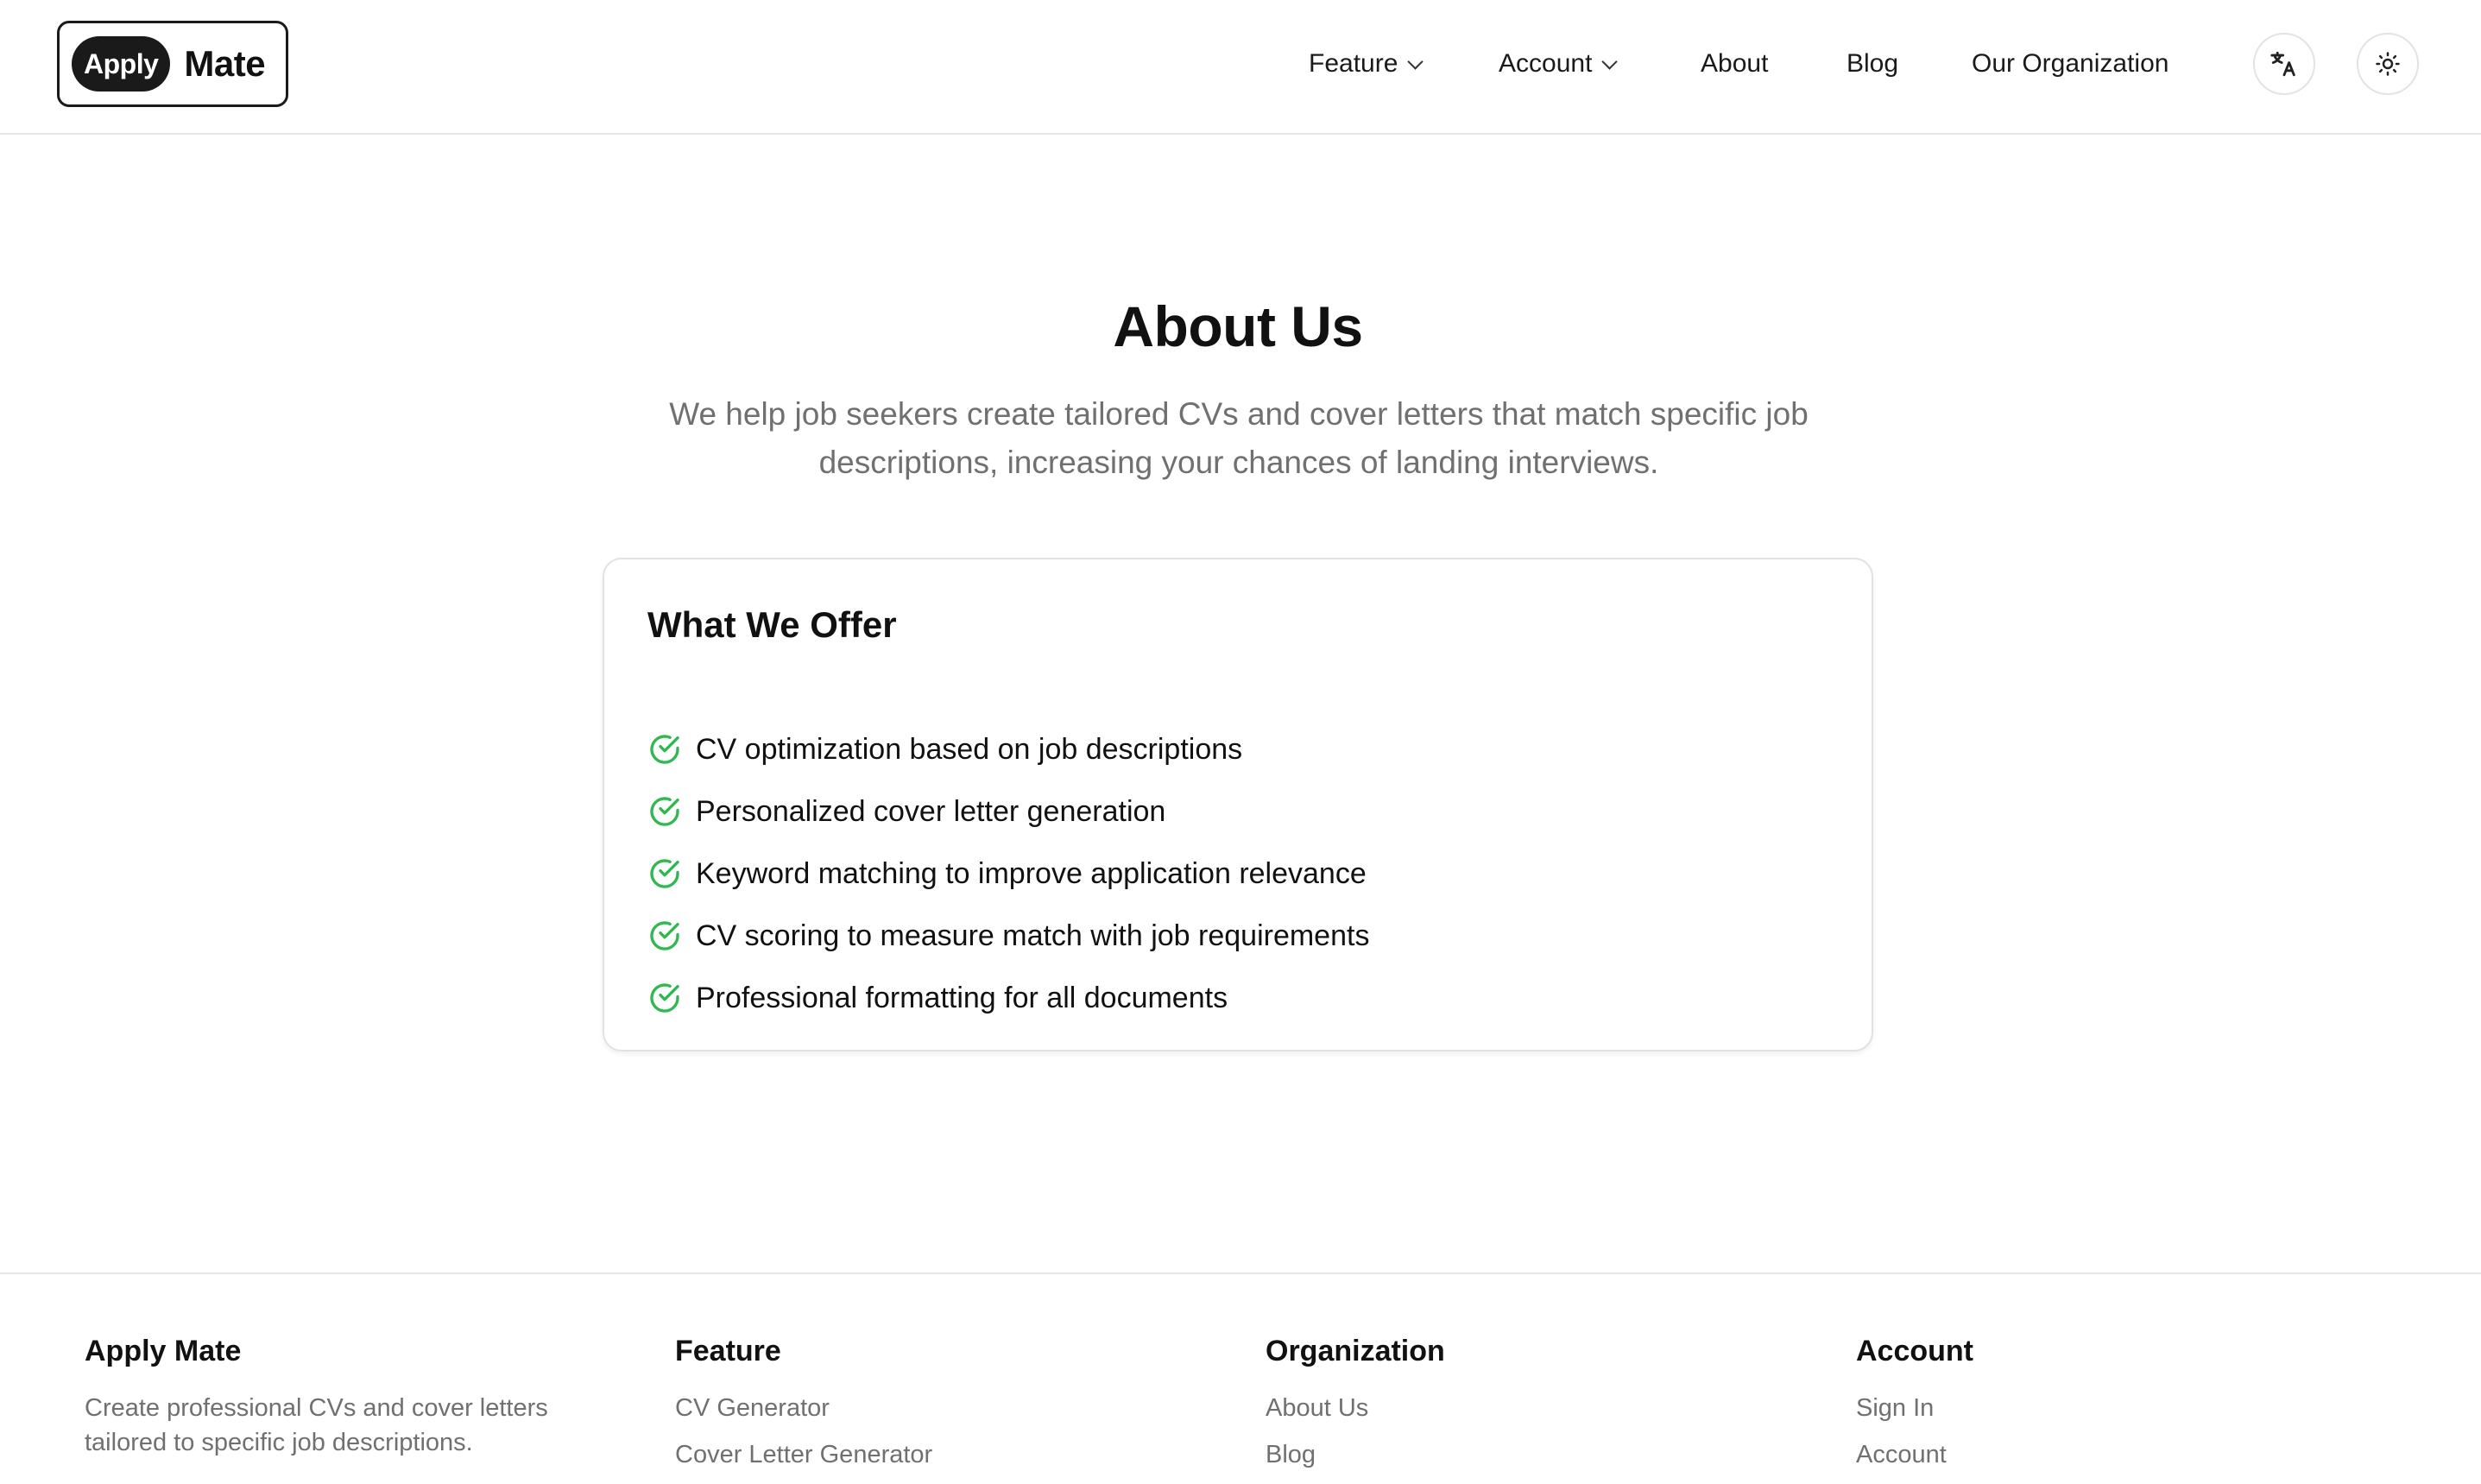 This screenshot has width=2481, height=1484. What do you see at coordinates (225, 63) in the screenshot?
I see `logo-word-text: Mate` at bounding box center [225, 63].